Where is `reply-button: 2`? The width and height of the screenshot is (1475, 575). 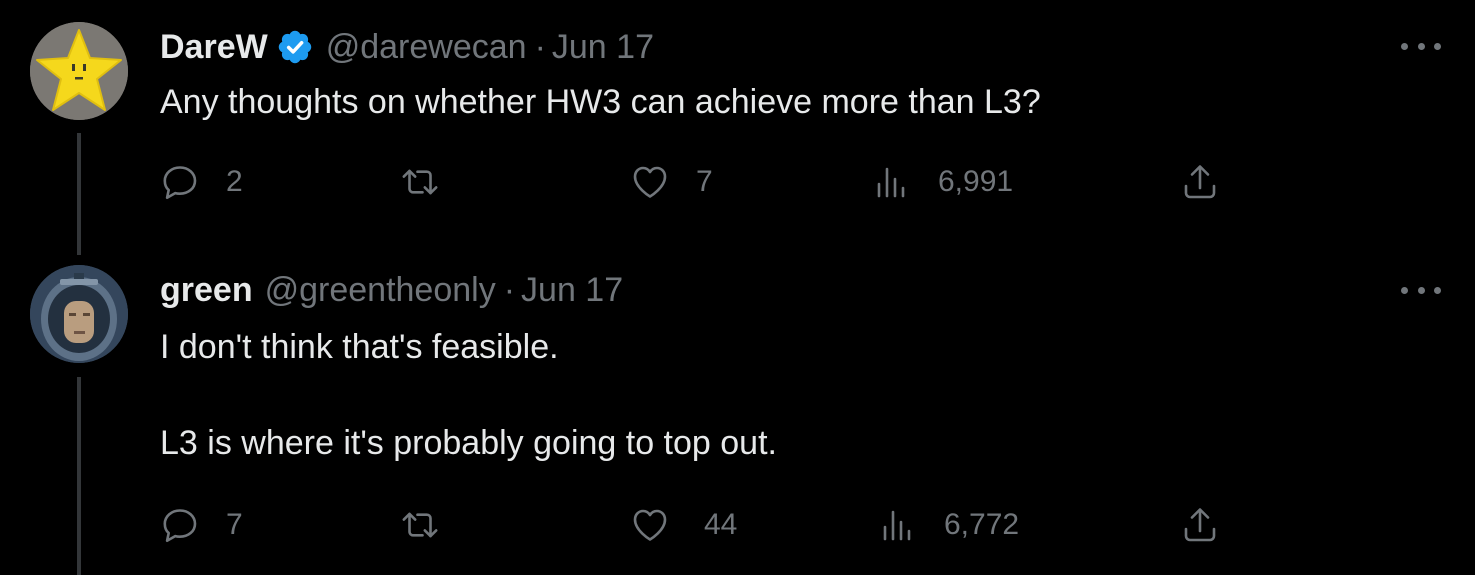 reply-button: 2 is located at coordinates (201, 182).